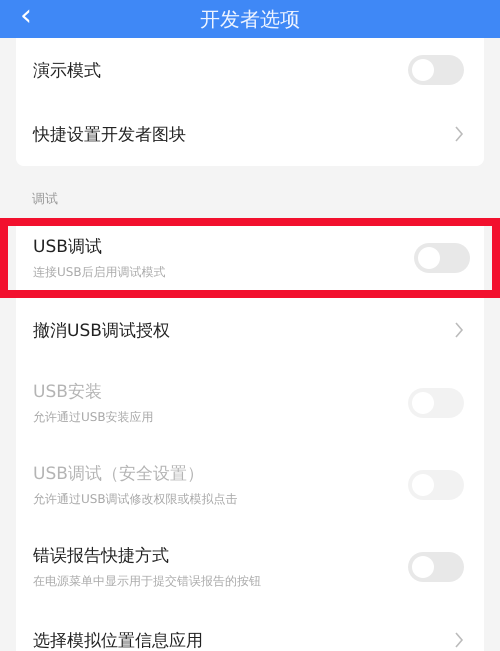 Image resolution: width=500 pixels, height=651 pixels. What do you see at coordinates (250, 19) in the screenshot?
I see `screen-title: 开发者选项` at bounding box center [250, 19].